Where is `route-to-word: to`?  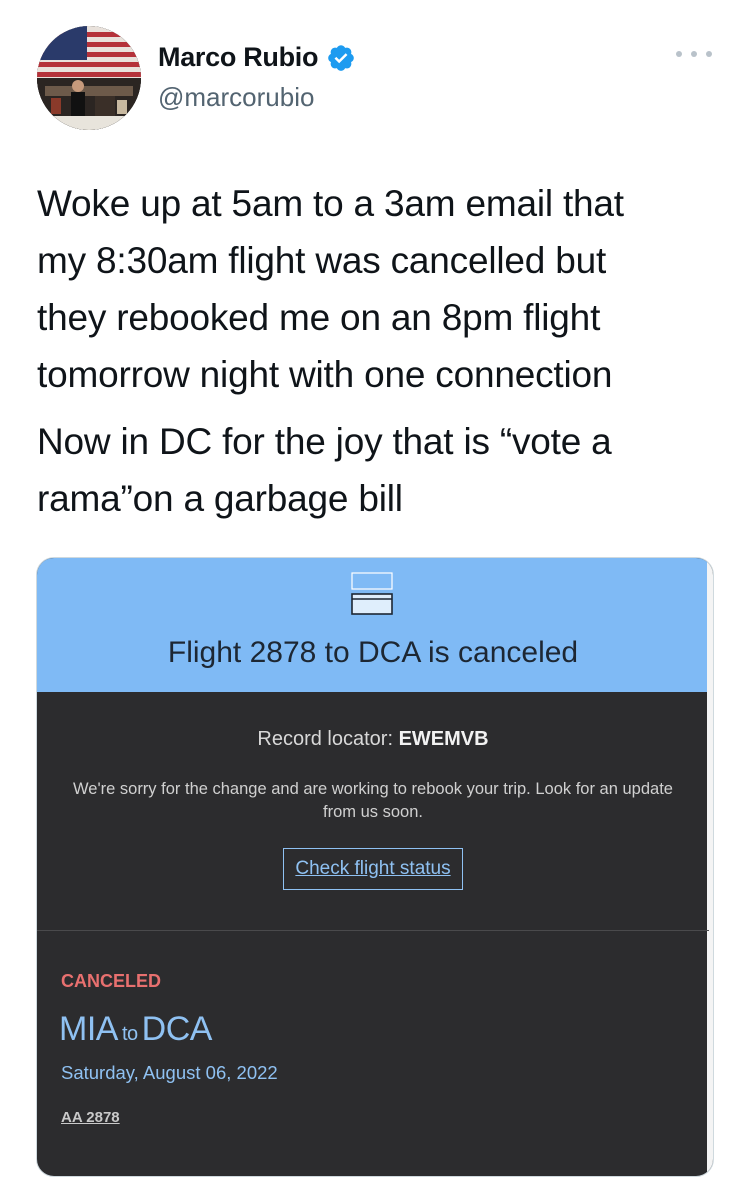
route-to-word: to is located at coordinates (129, 1034).